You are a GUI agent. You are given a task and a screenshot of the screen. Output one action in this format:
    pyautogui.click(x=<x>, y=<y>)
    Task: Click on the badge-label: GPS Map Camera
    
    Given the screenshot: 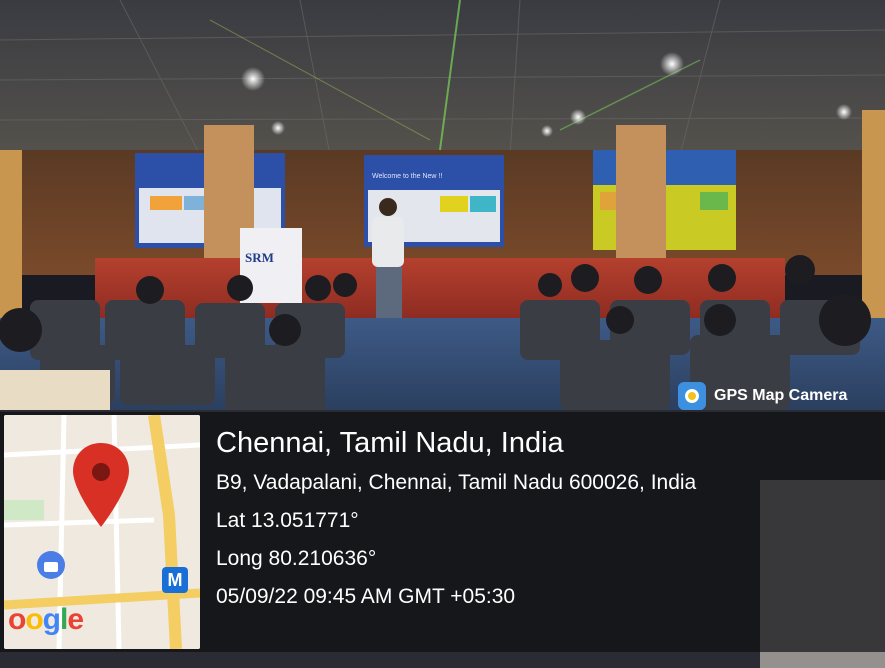 What is the action you would take?
    pyautogui.click(x=781, y=395)
    